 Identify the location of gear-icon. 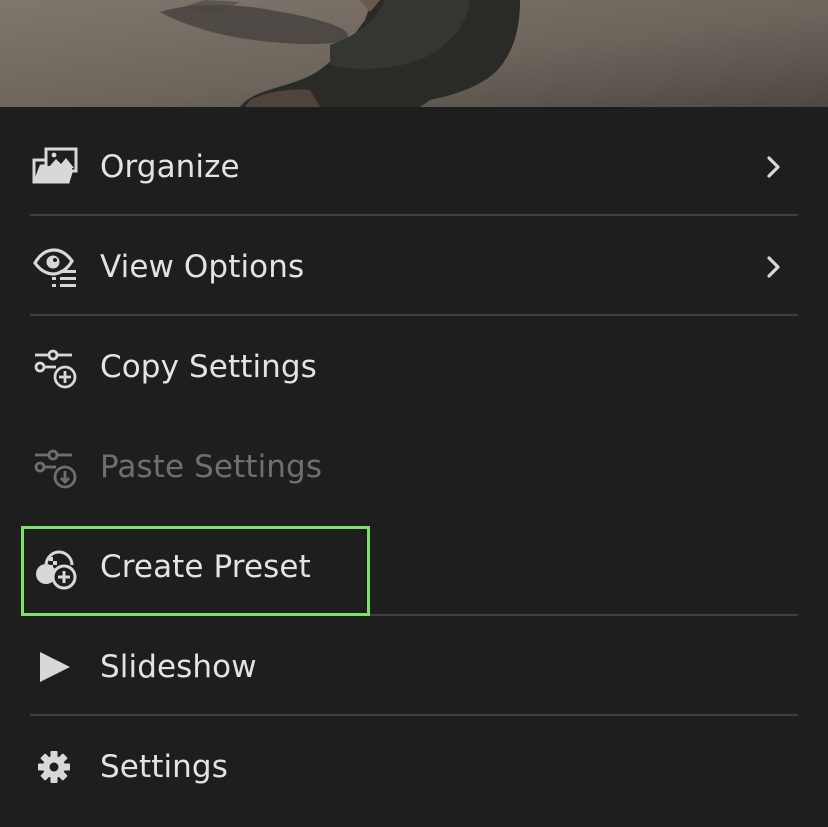
(55, 767).